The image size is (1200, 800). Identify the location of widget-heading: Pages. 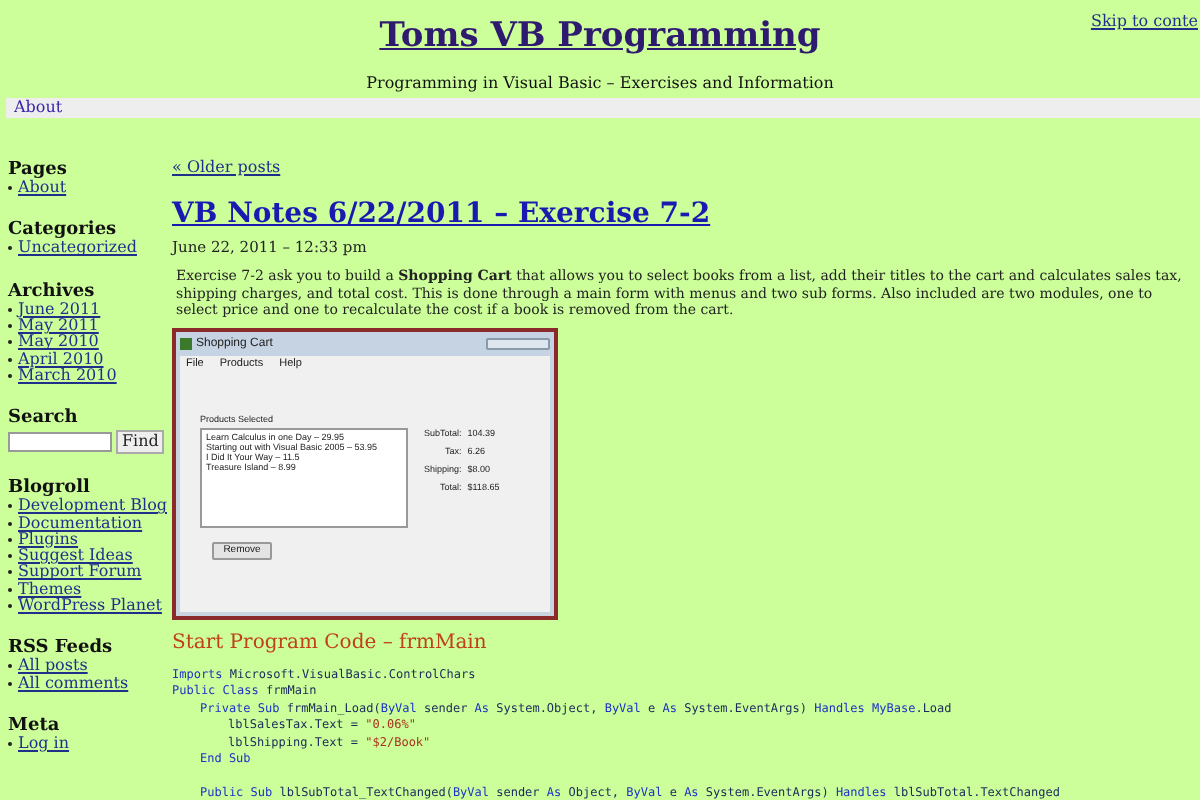
(38, 171).